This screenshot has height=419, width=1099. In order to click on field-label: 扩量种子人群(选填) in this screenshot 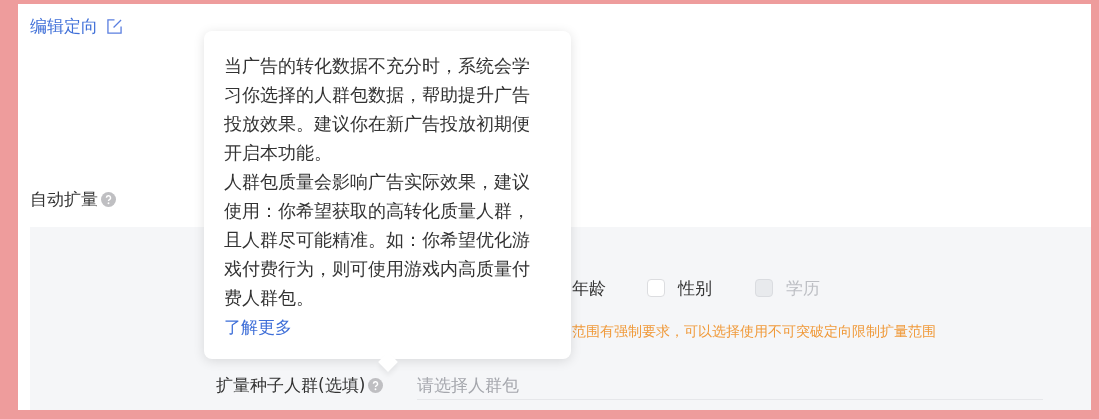, I will do `click(291, 385)`.